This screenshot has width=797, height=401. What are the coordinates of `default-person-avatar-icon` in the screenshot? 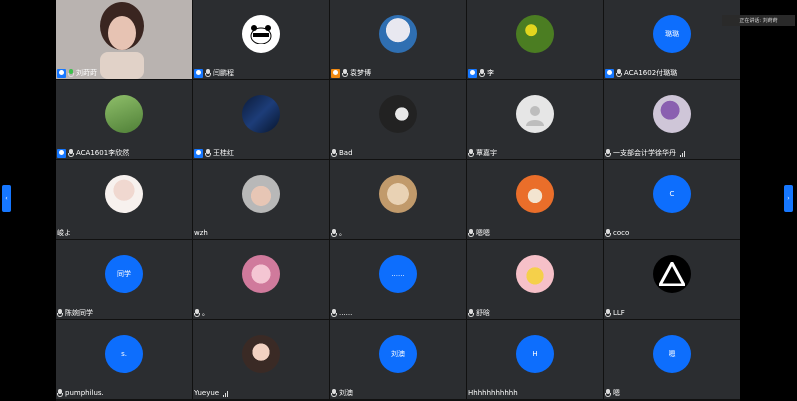 It's located at (535, 114).